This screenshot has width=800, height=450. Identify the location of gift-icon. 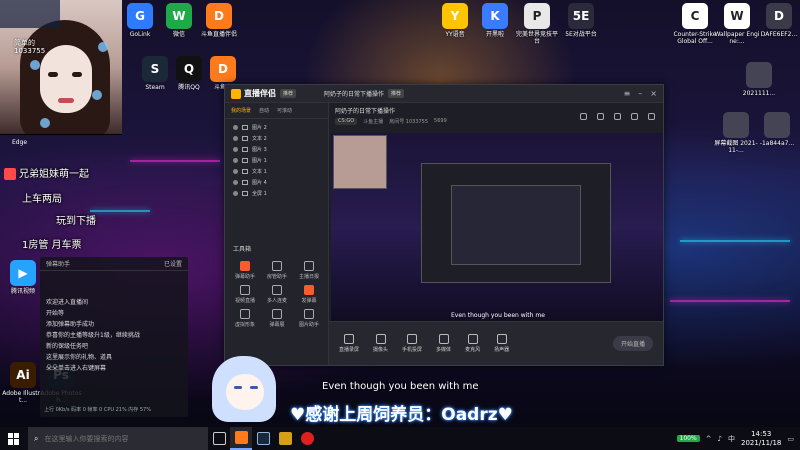
(600, 116).